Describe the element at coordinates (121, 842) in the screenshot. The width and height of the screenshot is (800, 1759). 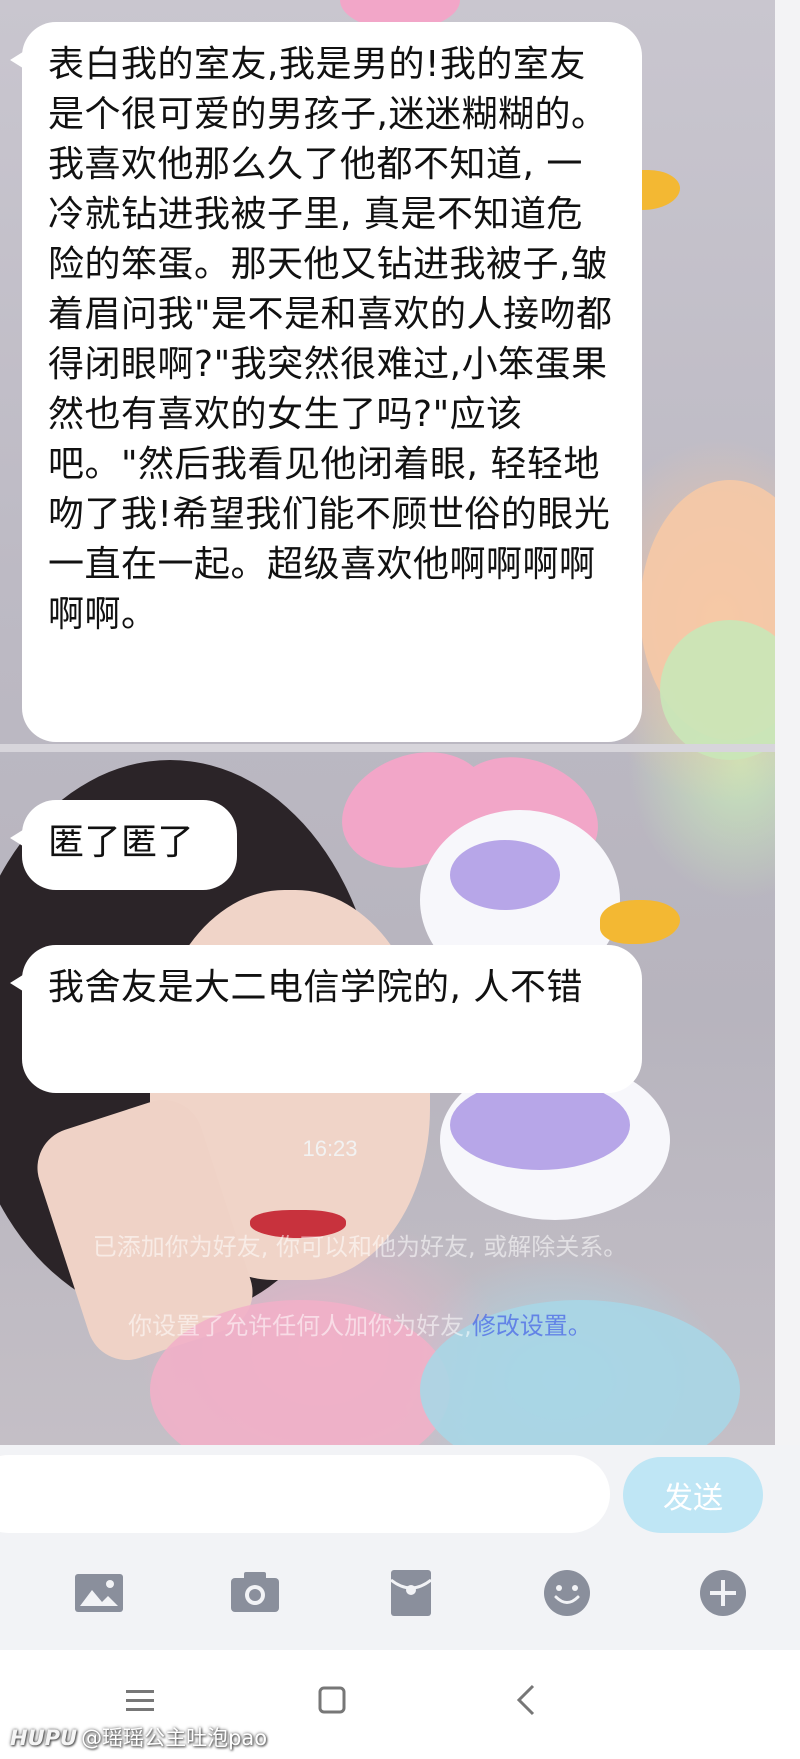
I see `message-text: 匿了匿了` at that location.